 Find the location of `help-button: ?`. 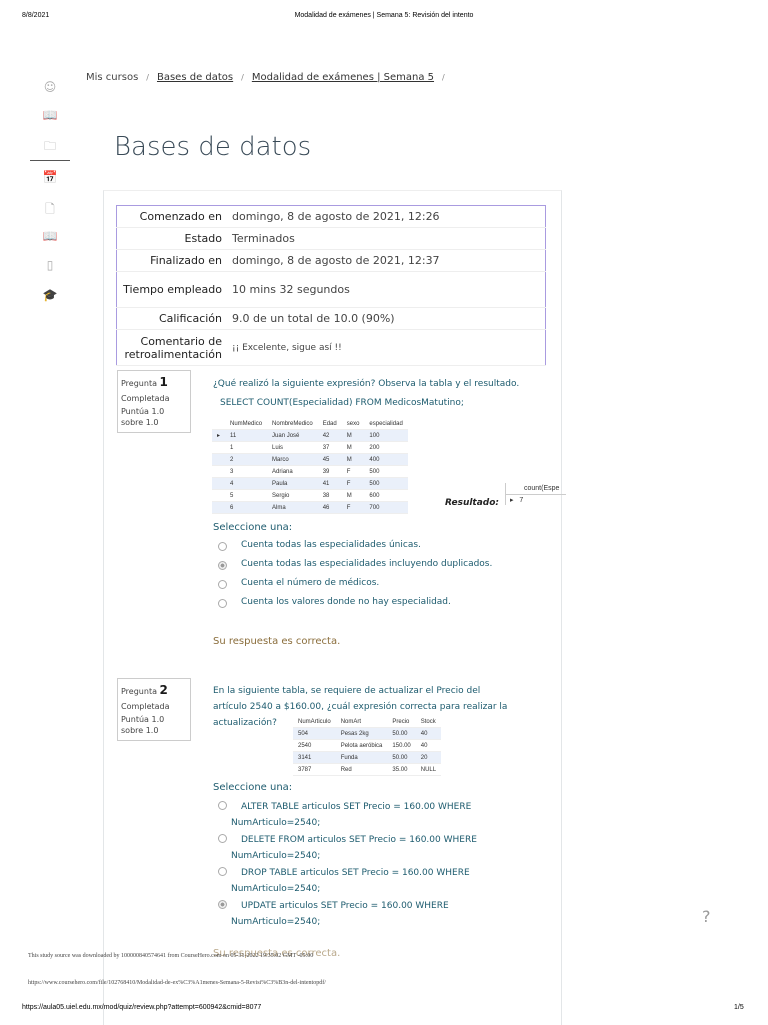

help-button: ? is located at coordinates (706, 916).